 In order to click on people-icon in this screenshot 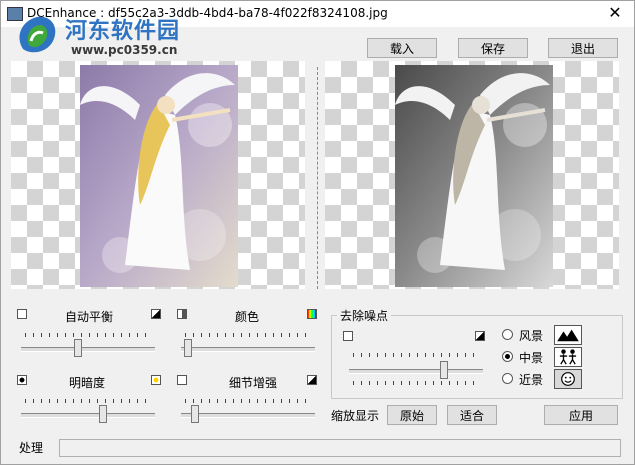, I will do `click(568, 357)`.